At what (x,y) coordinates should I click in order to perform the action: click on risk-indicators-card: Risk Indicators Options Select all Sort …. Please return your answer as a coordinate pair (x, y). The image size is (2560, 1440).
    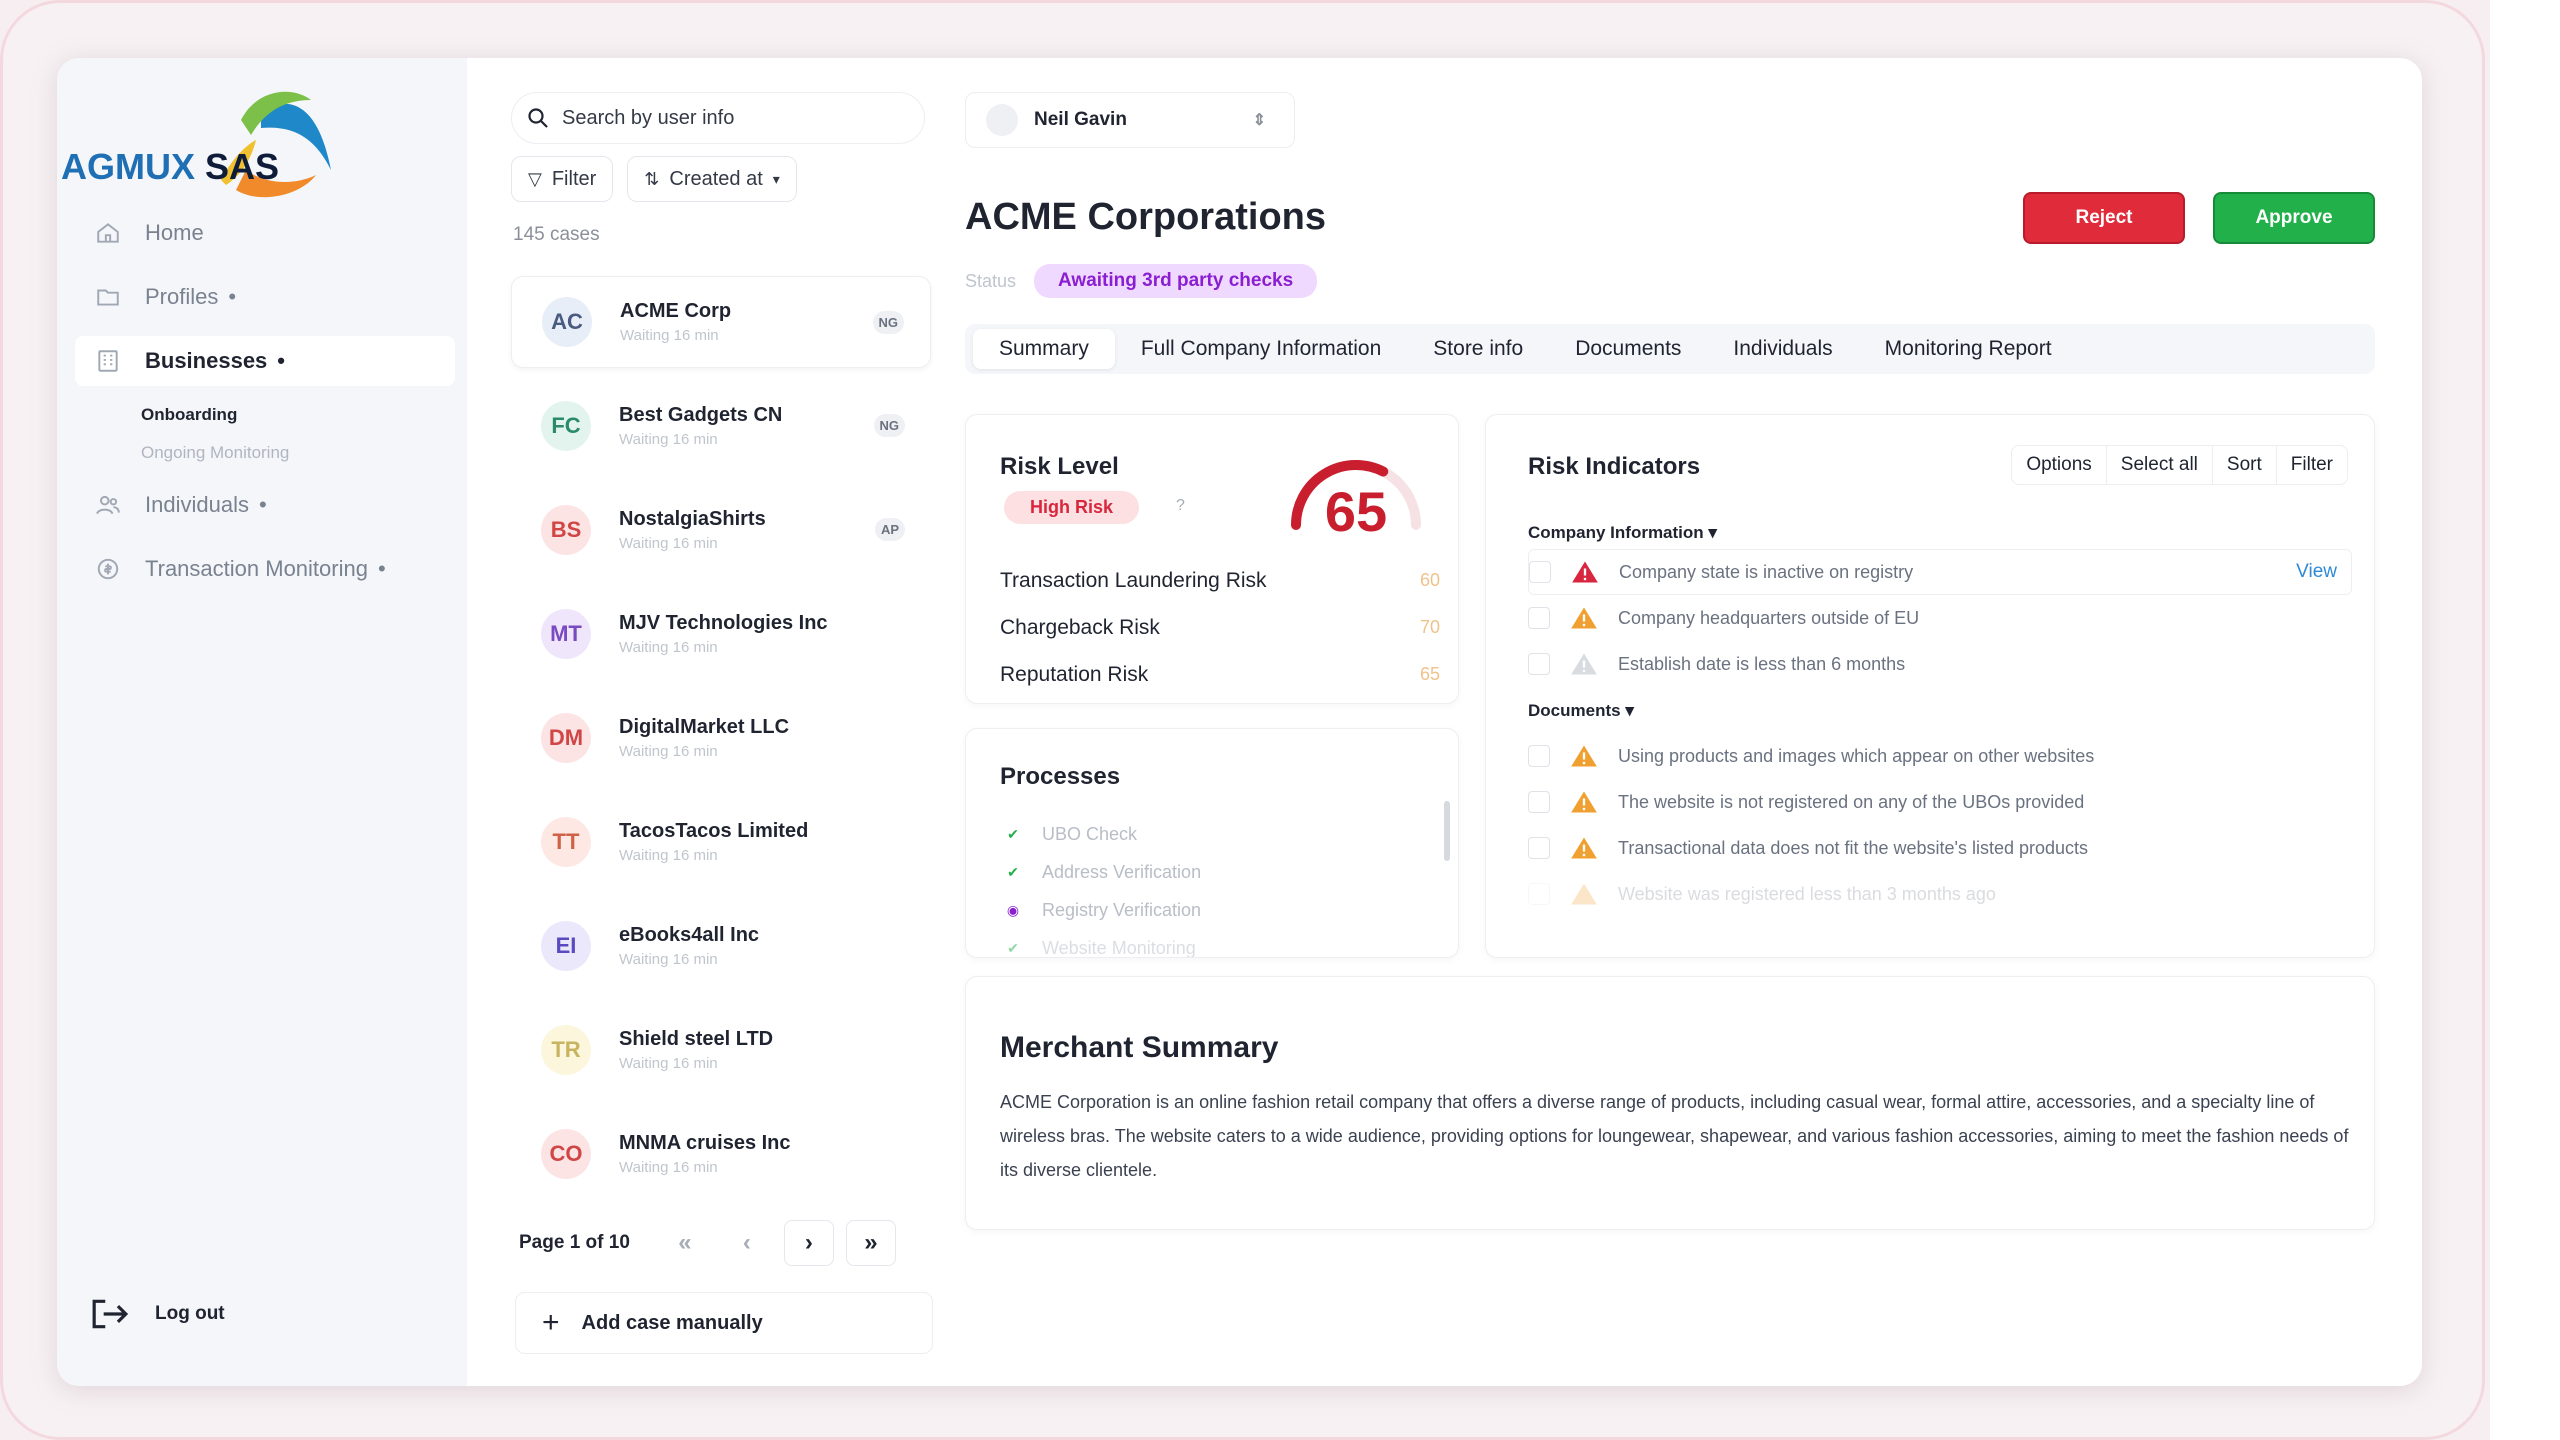
    Looking at the image, I should click on (1930, 686).